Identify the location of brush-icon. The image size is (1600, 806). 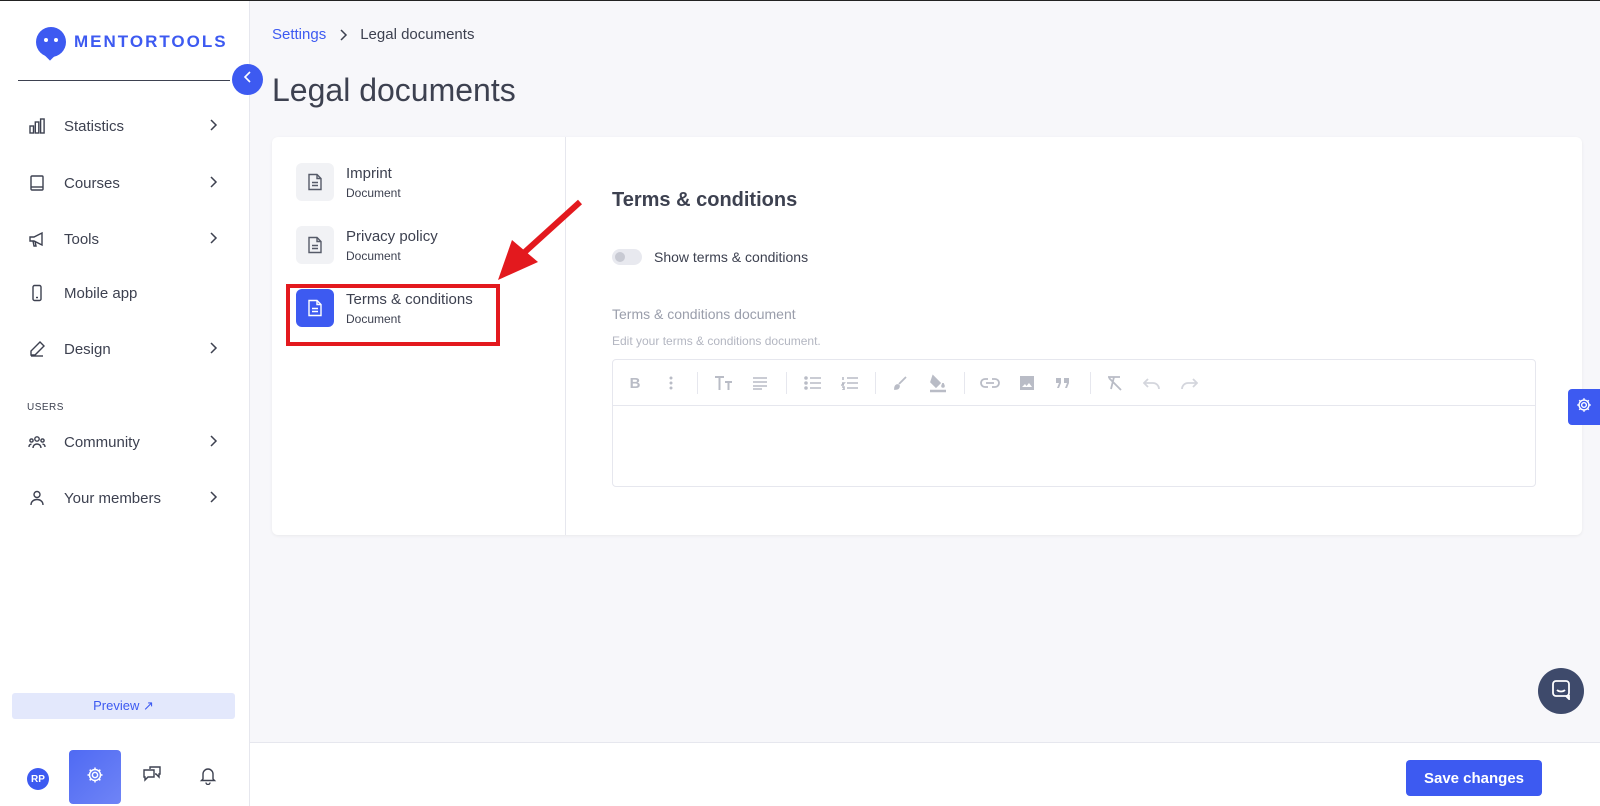
(900, 383).